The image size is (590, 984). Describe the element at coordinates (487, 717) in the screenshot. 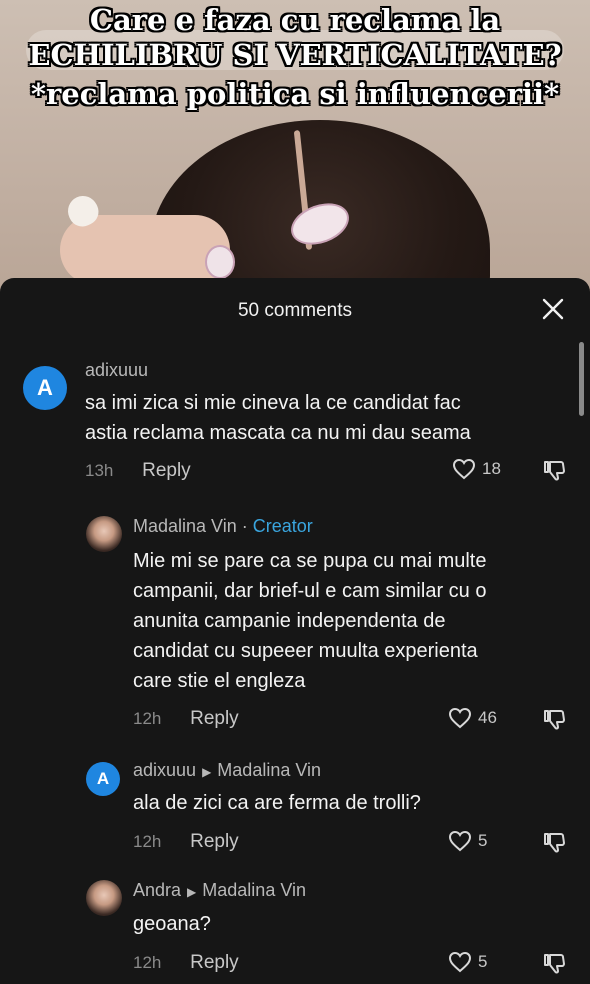

I see `like-count: 46` at that location.